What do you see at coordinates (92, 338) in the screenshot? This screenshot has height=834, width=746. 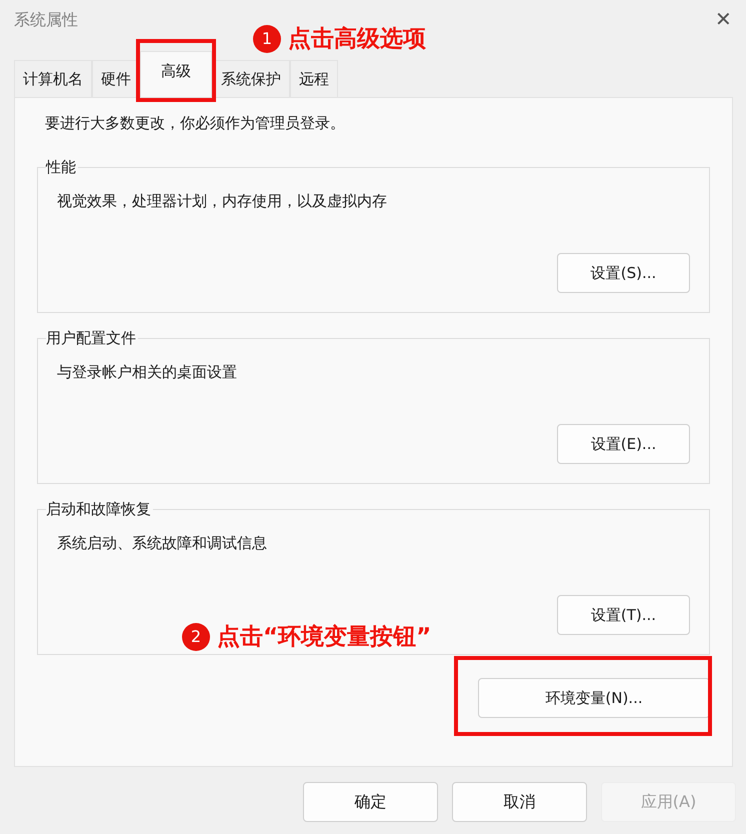 I see `group-title: 用户配置文件` at bounding box center [92, 338].